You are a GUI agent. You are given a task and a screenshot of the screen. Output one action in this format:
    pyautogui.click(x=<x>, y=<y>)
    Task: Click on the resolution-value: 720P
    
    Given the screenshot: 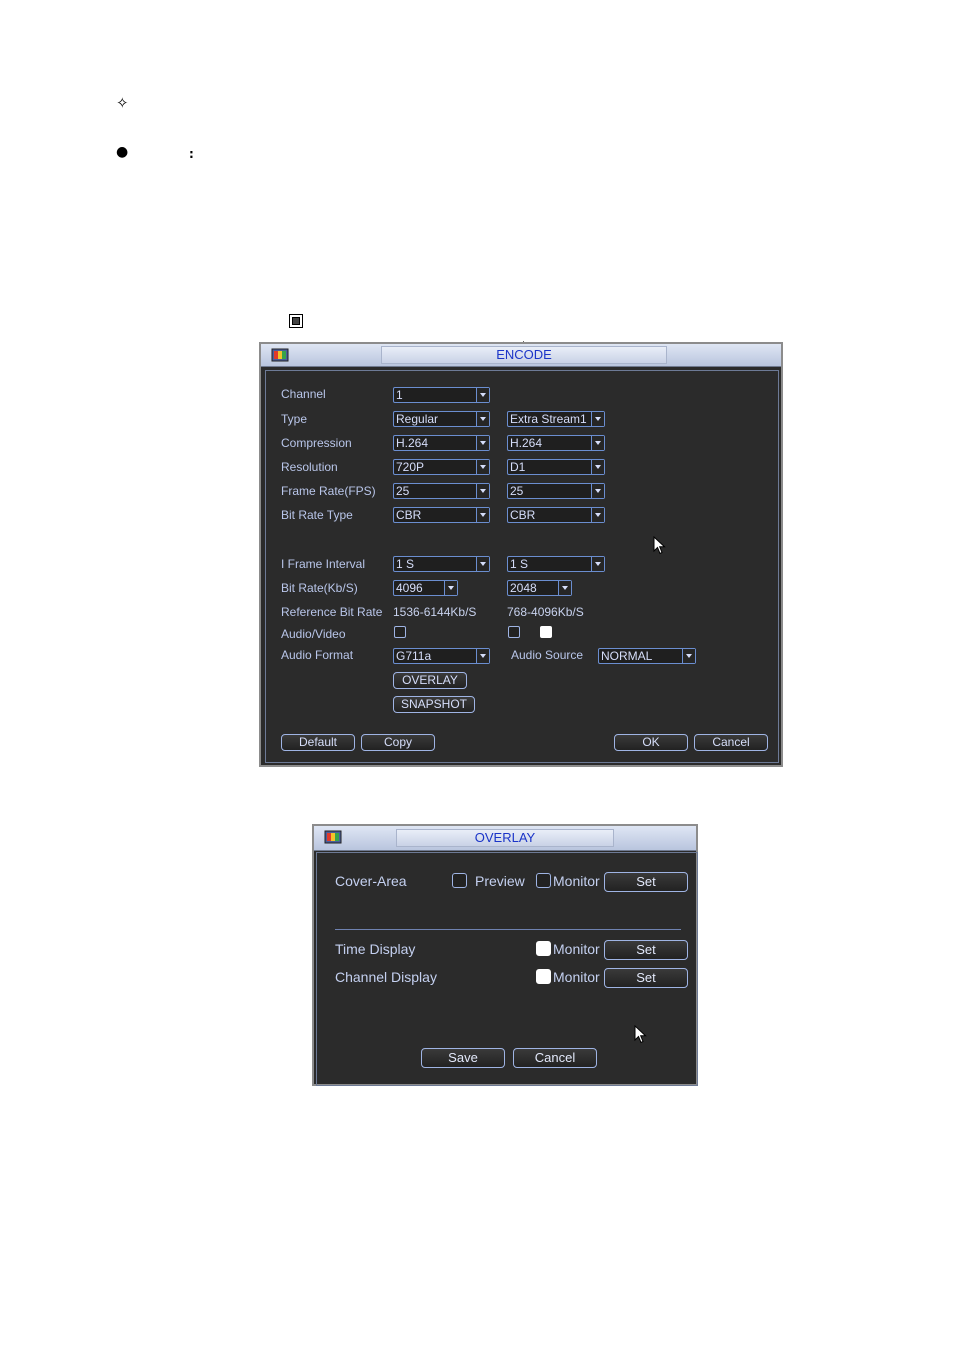 What is the action you would take?
    pyautogui.click(x=410, y=467)
    